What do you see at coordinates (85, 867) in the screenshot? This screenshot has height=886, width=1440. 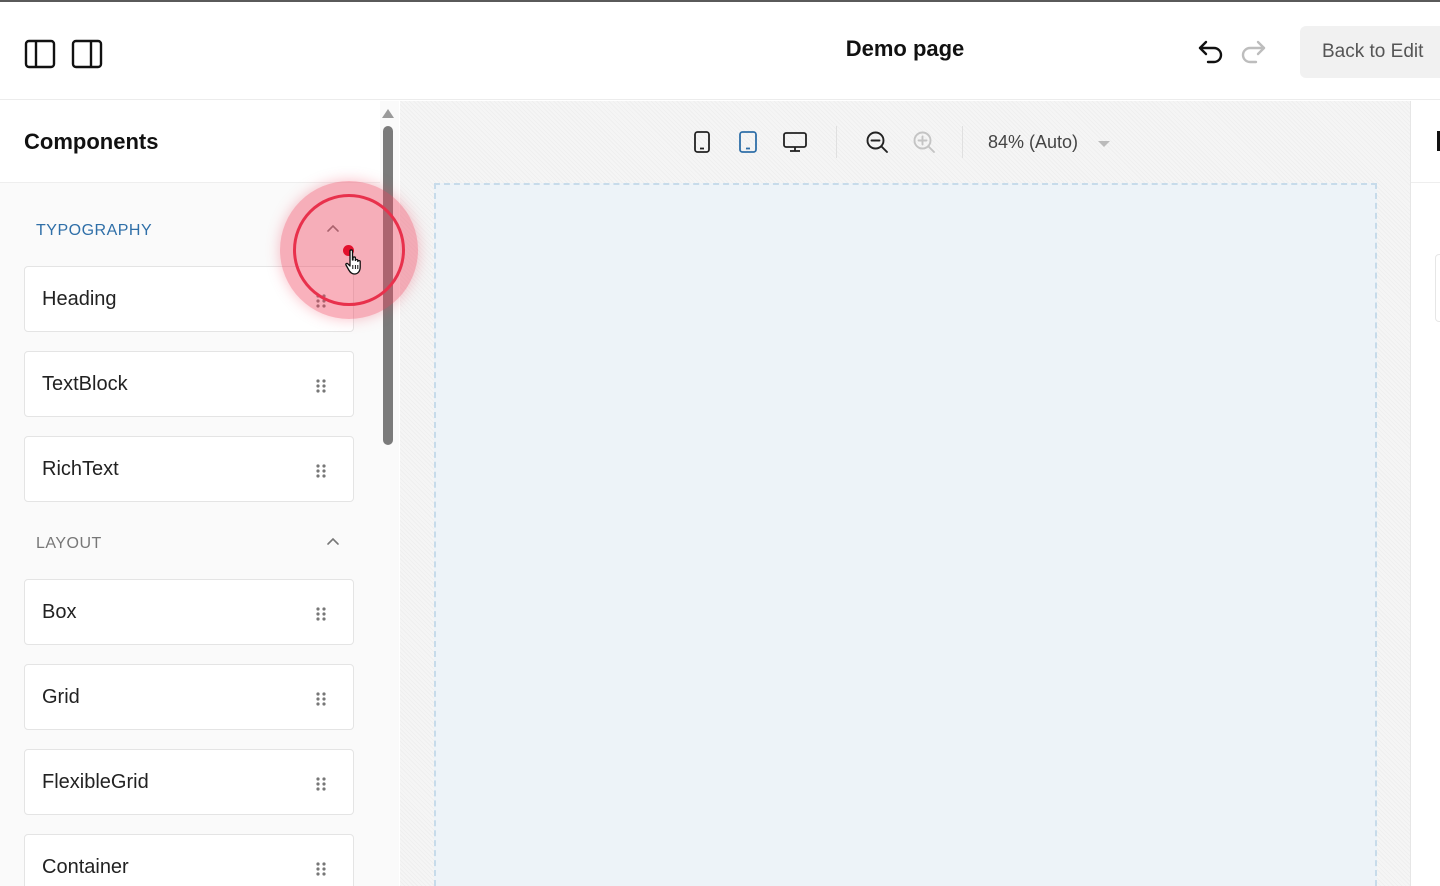 I see `component-label: Container` at bounding box center [85, 867].